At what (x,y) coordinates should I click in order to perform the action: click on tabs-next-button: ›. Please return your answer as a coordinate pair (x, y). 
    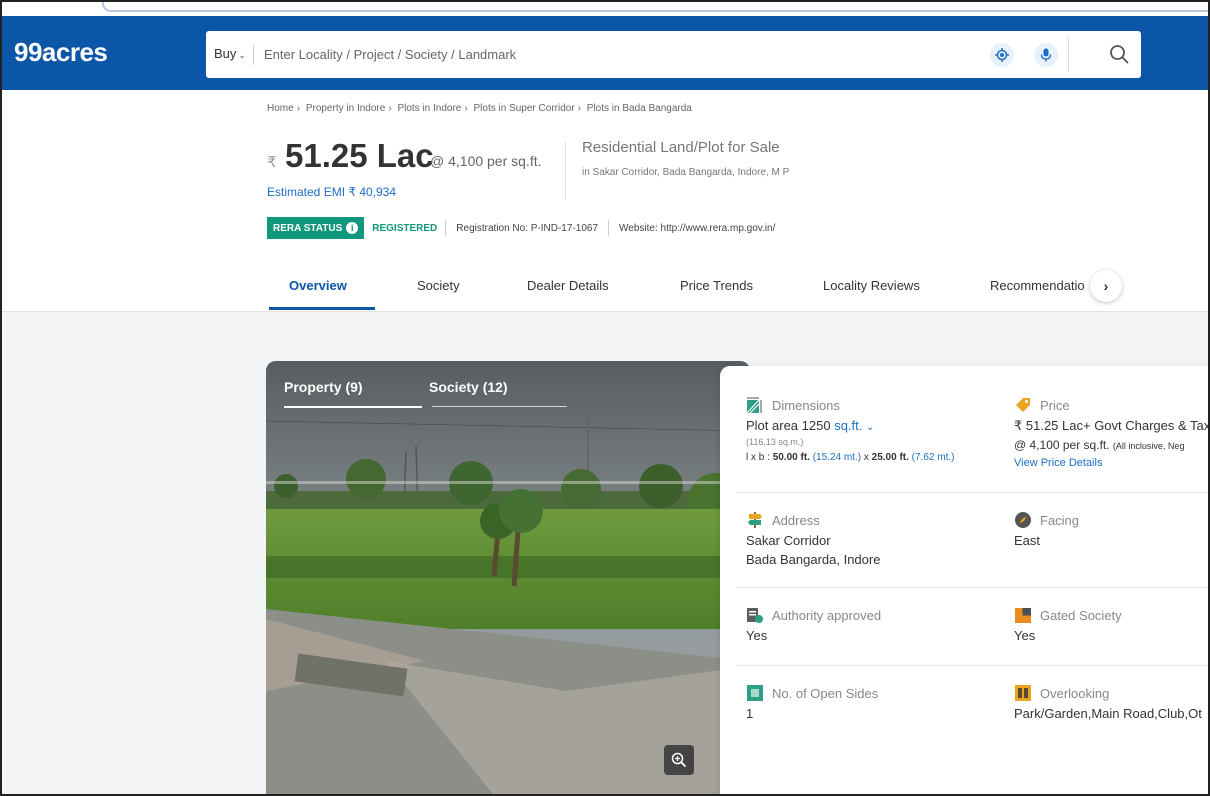
    Looking at the image, I should click on (1106, 286).